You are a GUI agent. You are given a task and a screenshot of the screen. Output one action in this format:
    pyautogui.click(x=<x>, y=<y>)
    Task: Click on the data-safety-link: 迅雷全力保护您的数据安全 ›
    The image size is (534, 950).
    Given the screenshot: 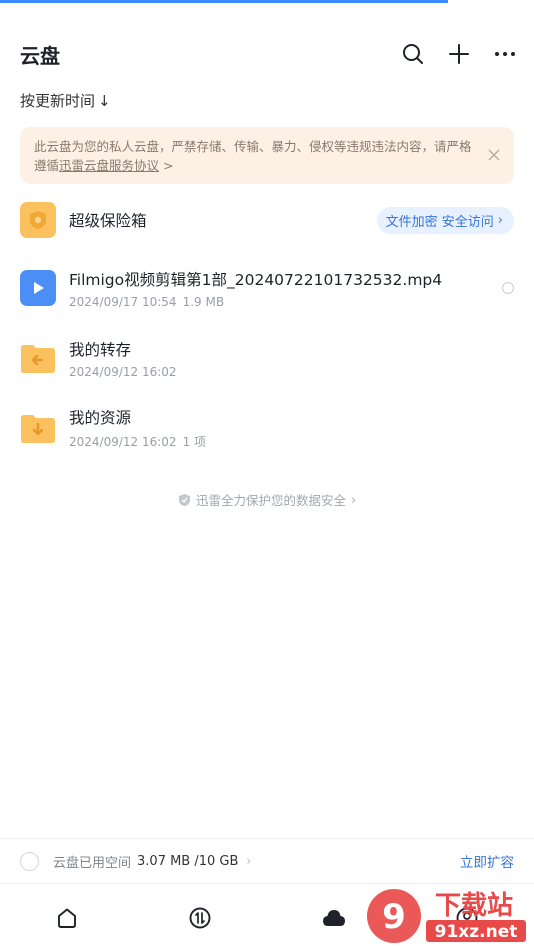 What is the action you would take?
    pyautogui.click(x=267, y=499)
    